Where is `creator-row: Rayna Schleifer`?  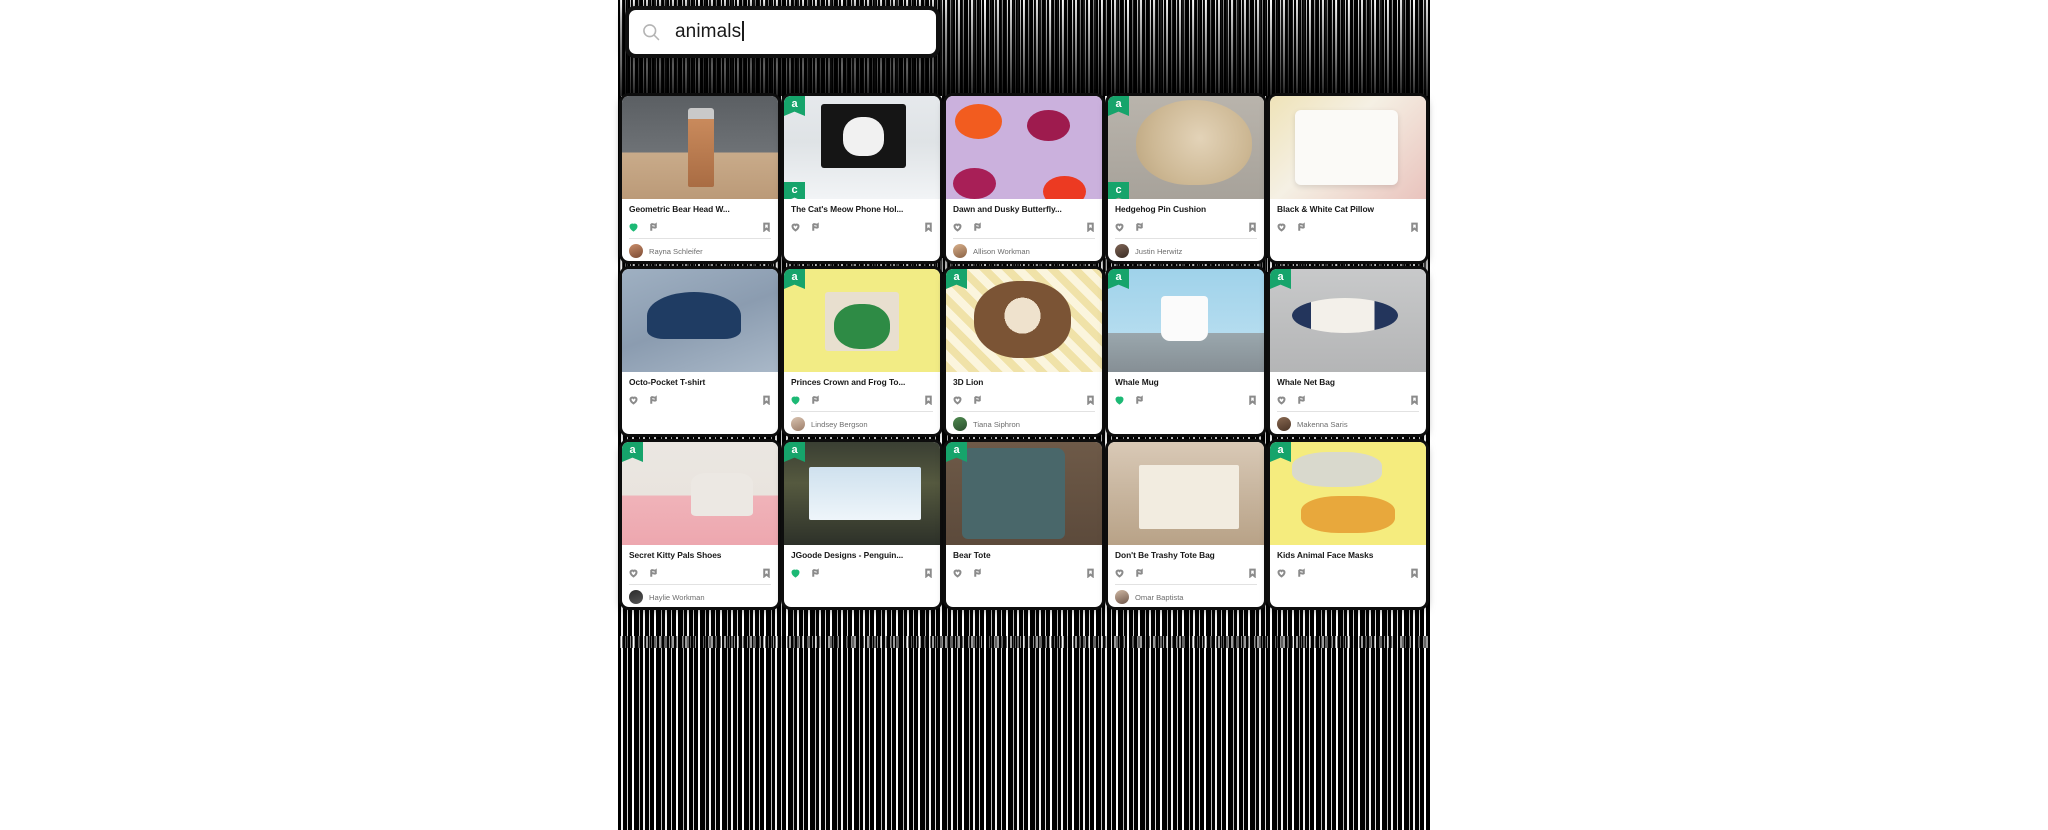
creator-row: Rayna Schleifer is located at coordinates (700, 248).